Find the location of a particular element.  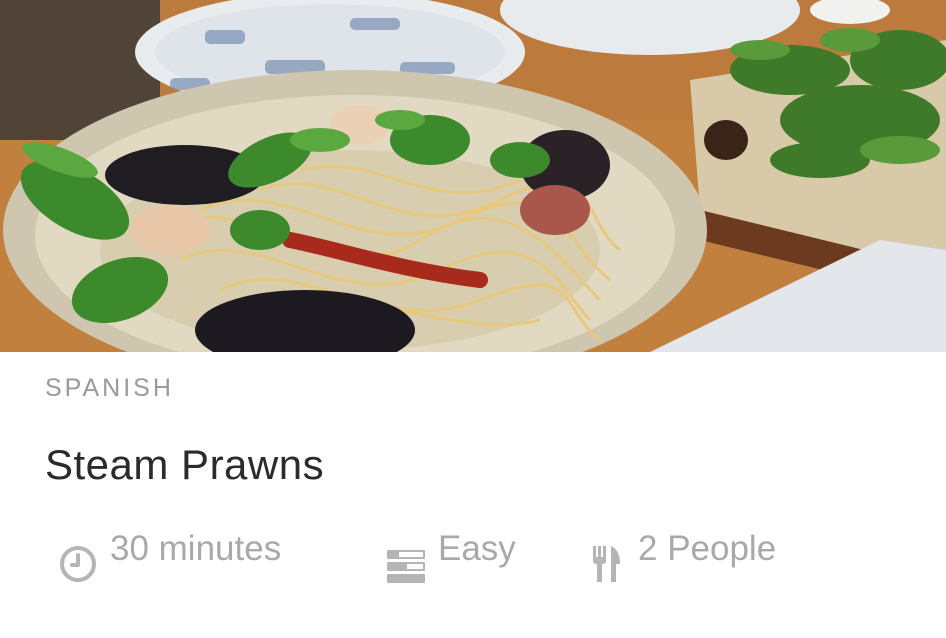

cook-time: 30 minutes is located at coordinates (168, 556).